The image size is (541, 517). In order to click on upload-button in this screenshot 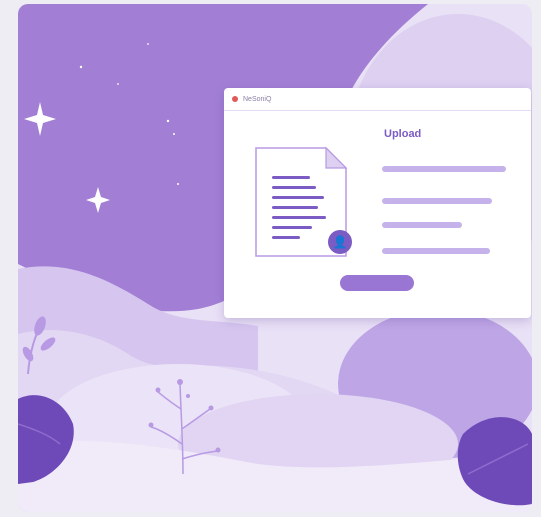, I will do `click(377, 283)`.